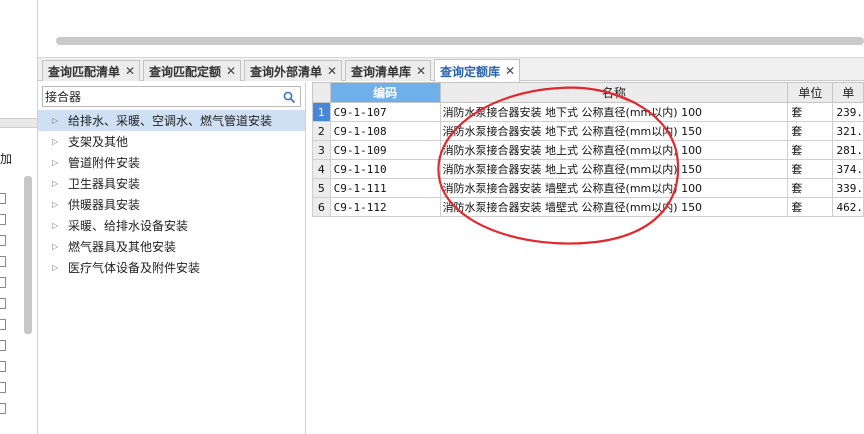 The height and width of the screenshot is (434, 864). Describe the element at coordinates (385, 112) in the screenshot. I see `code-cell: C9-1-107` at that location.